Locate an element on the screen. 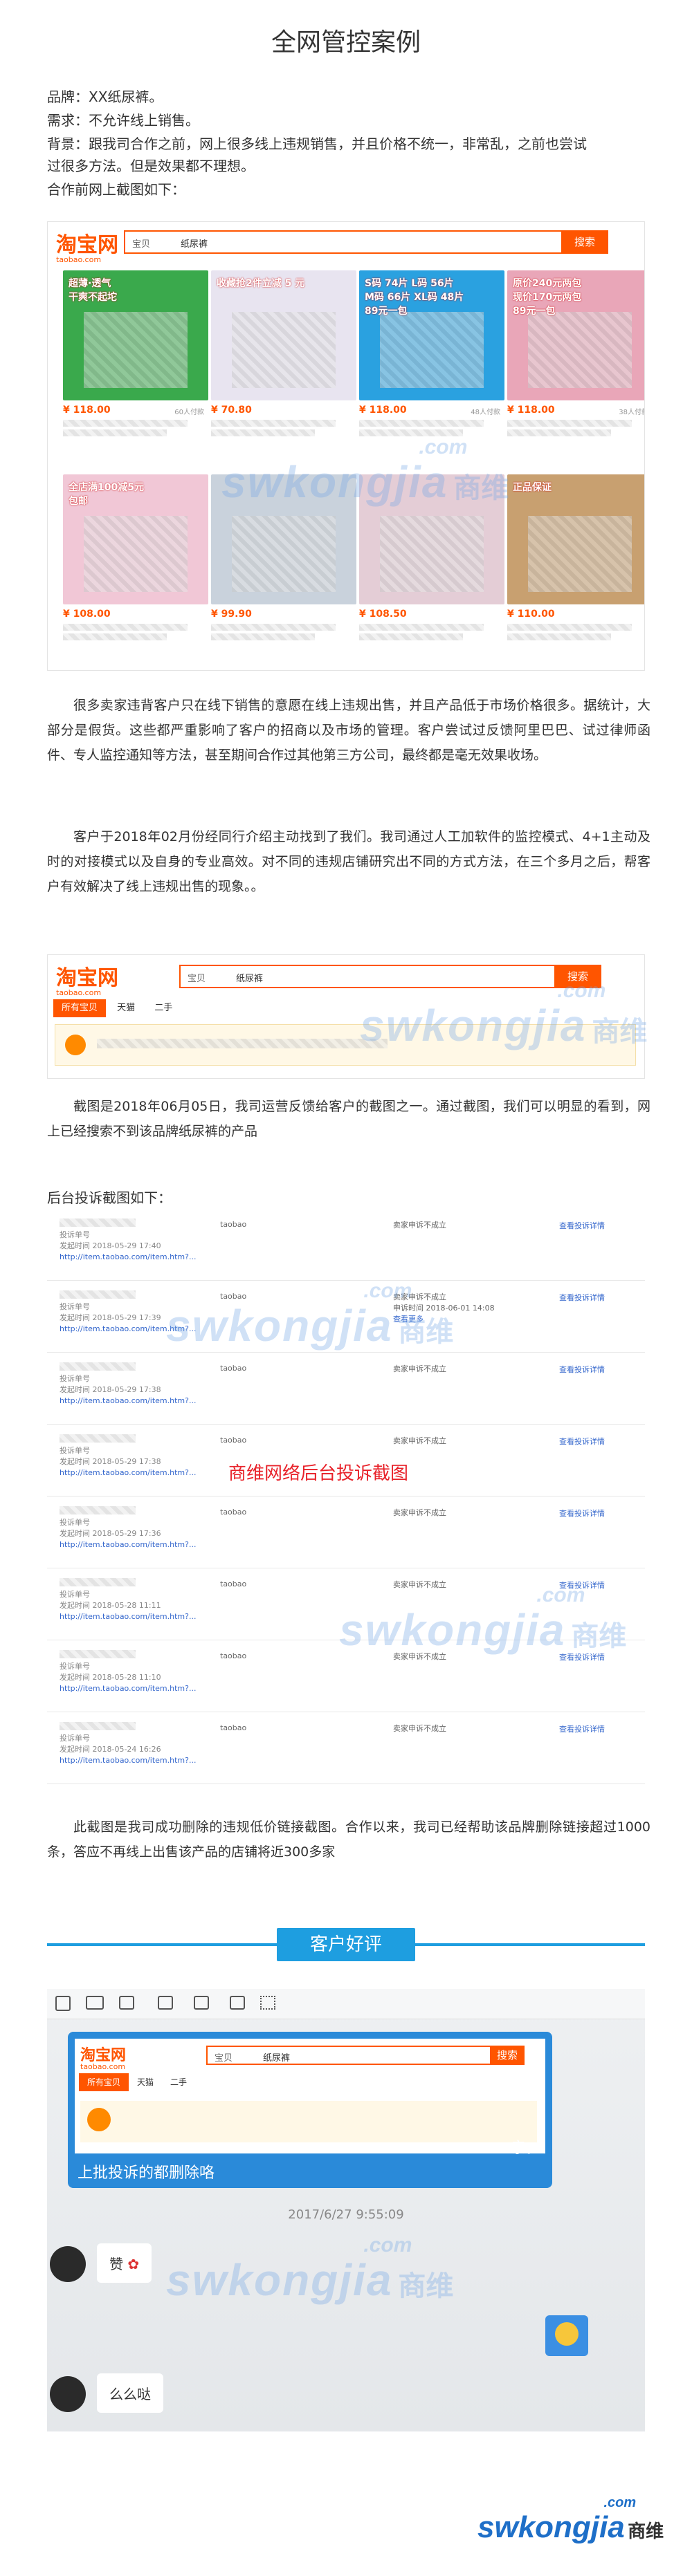 The image size is (692, 2576). product-image-text: S码 74片 L码 56片 M码 66片 XL码 48片 89元一包 is located at coordinates (414, 298).